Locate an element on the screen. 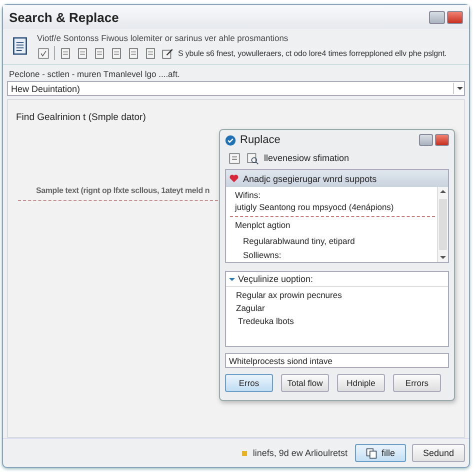 The height and width of the screenshot is (474, 474). dialog-button: Hdniple is located at coordinates (361, 383).